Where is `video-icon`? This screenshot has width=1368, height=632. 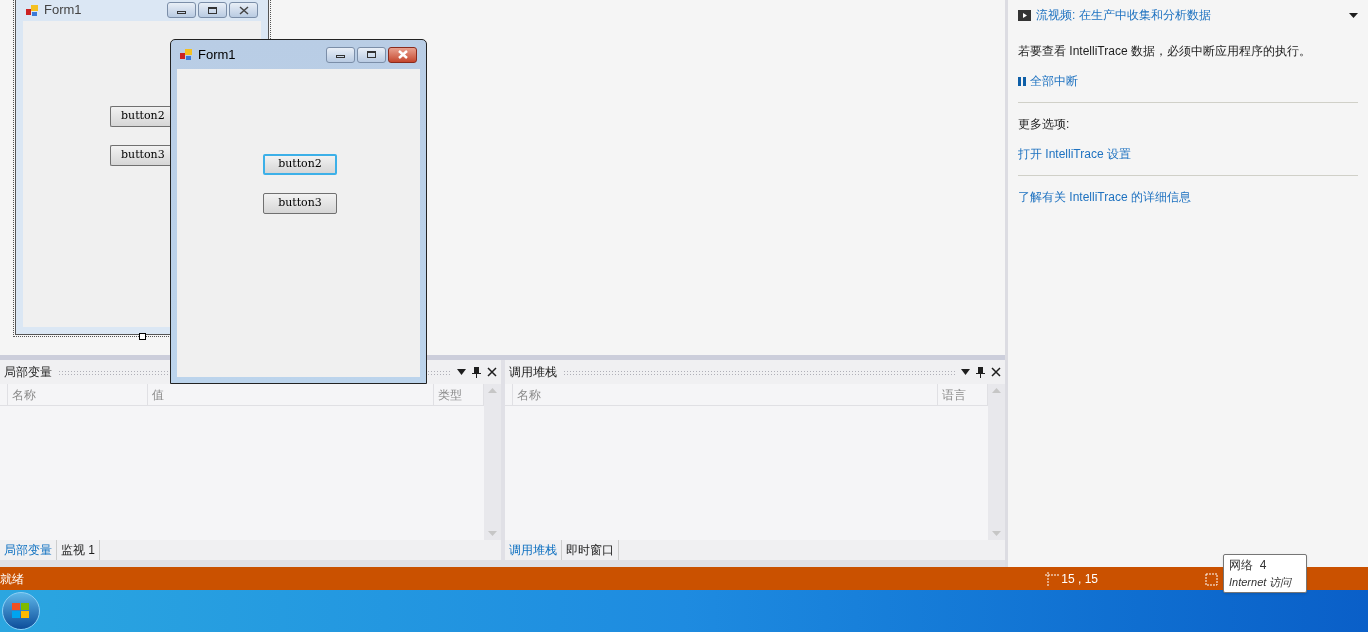
video-icon is located at coordinates (1024, 15).